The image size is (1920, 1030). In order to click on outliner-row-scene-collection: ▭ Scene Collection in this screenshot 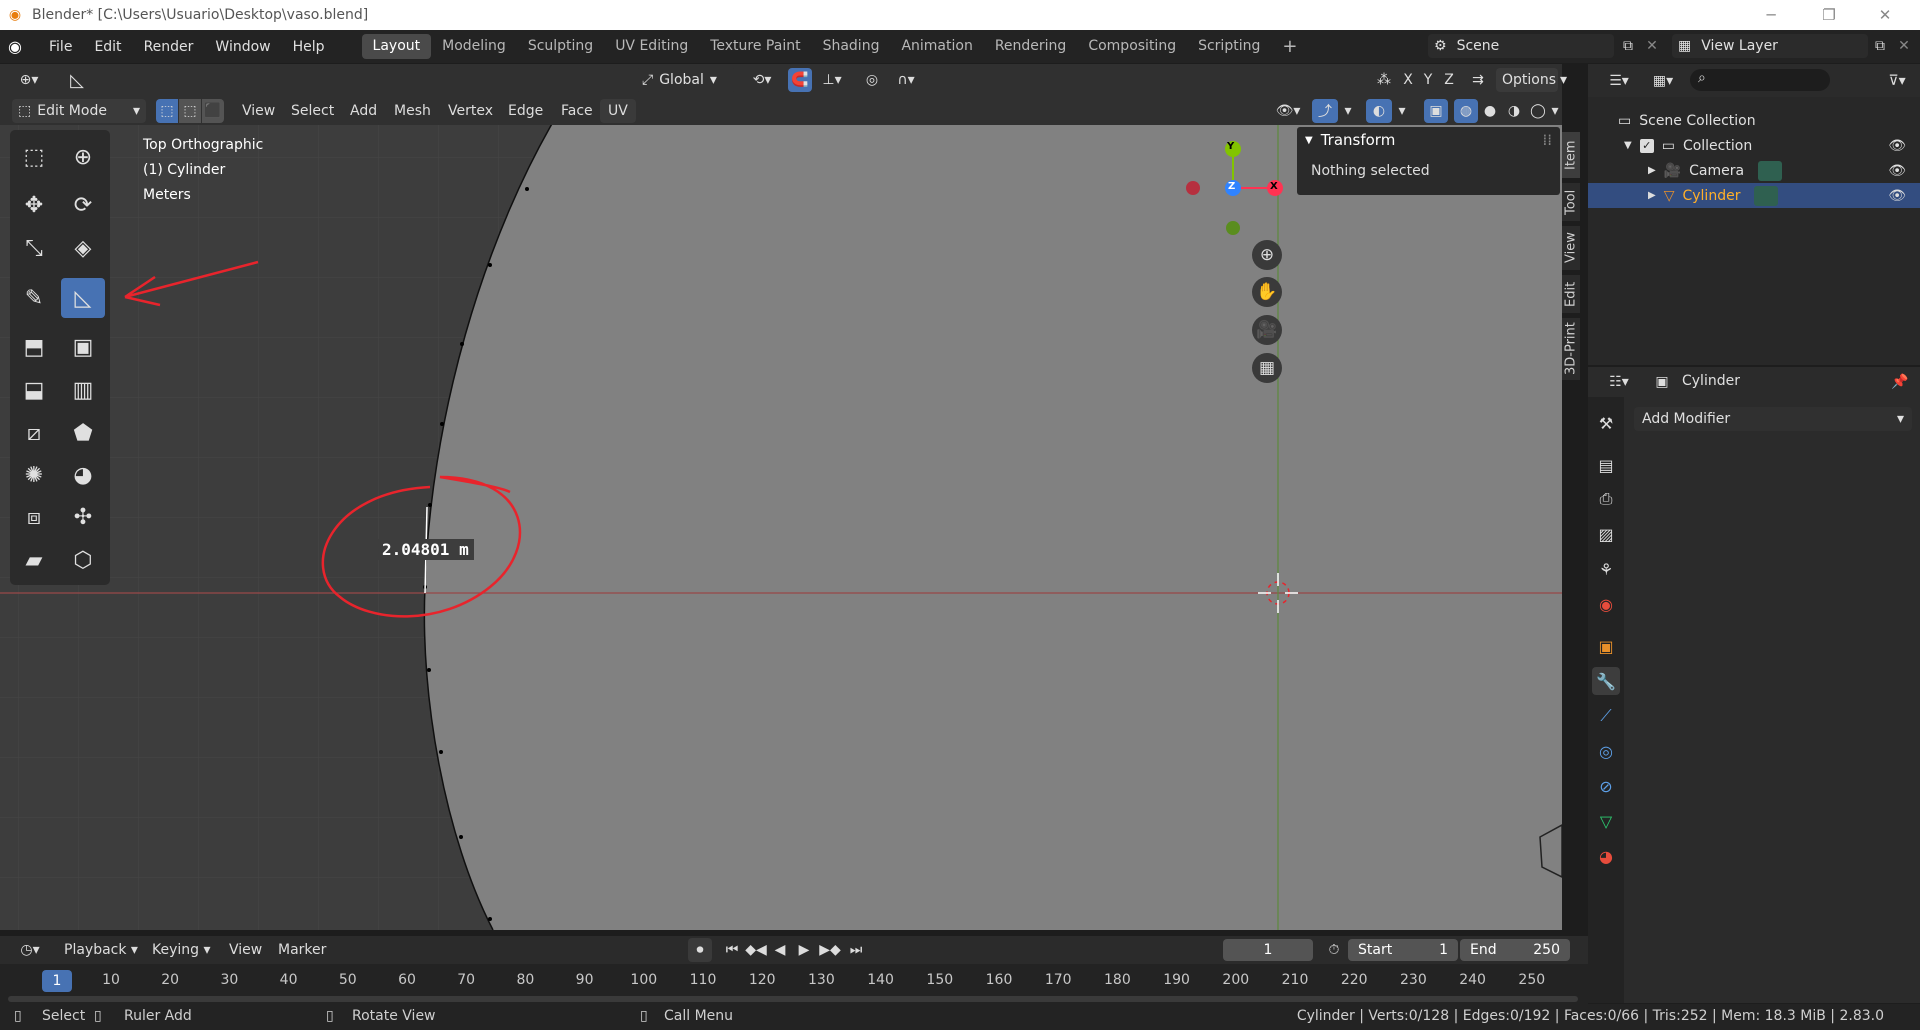, I will do `click(1754, 120)`.